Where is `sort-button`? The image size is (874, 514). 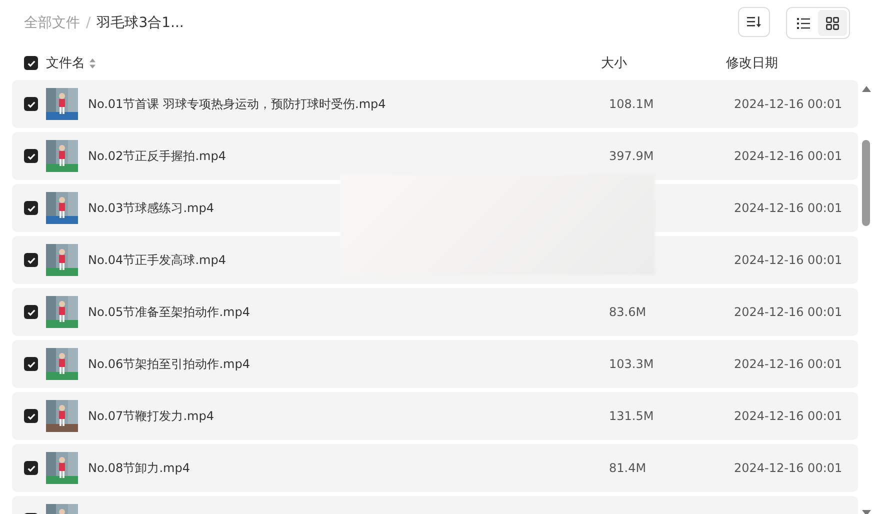
sort-button is located at coordinates (754, 22).